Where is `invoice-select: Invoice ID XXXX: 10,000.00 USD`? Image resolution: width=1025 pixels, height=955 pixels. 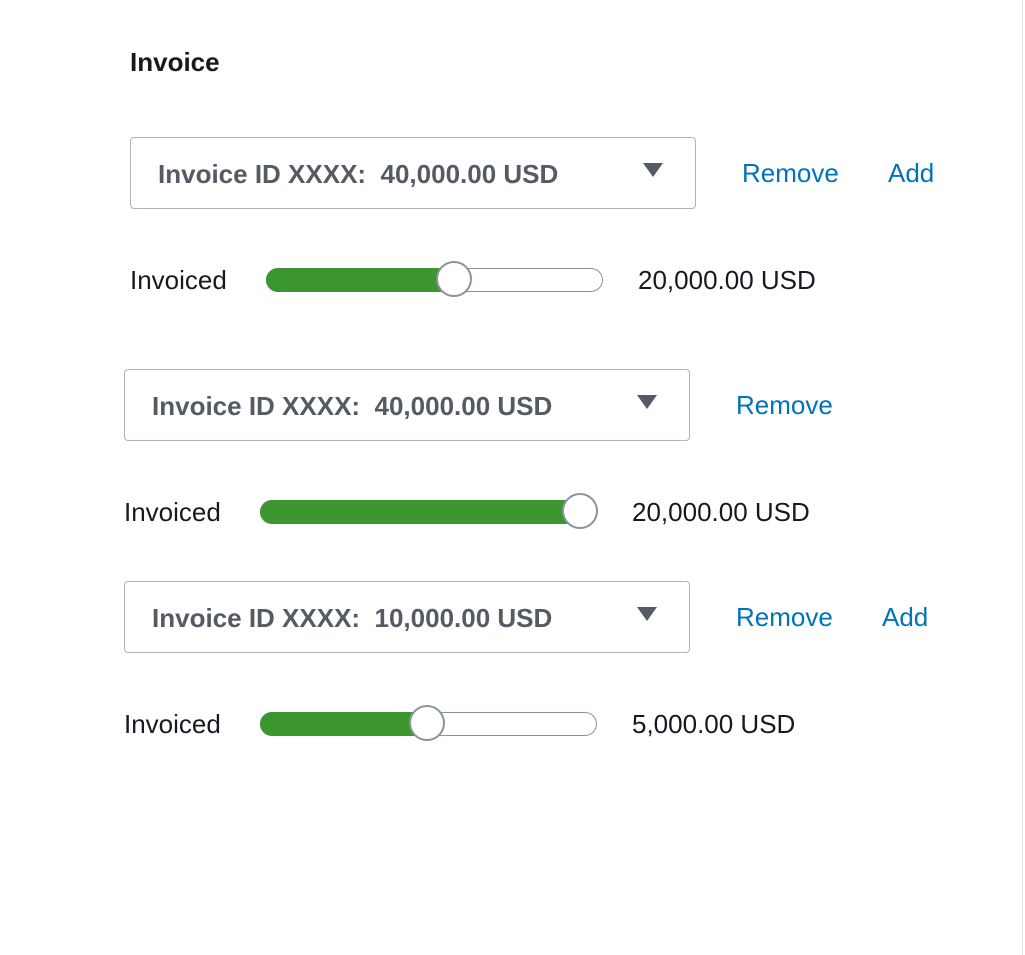 invoice-select: Invoice ID XXXX: 10,000.00 USD is located at coordinates (407, 617).